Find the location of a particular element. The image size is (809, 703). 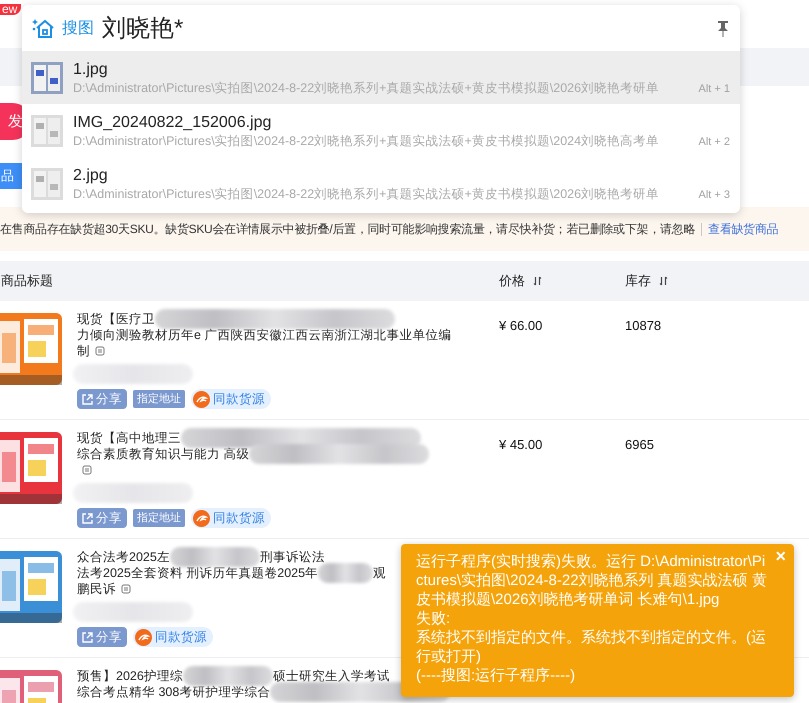

column-header: 库存 is located at coordinates (638, 281).